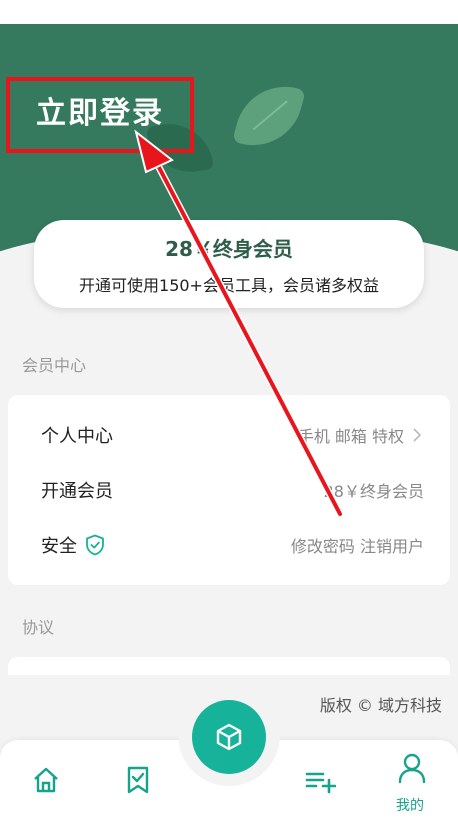 This screenshot has height=820, width=458. I want to click on chevron-right-icon, so click(417, 435).